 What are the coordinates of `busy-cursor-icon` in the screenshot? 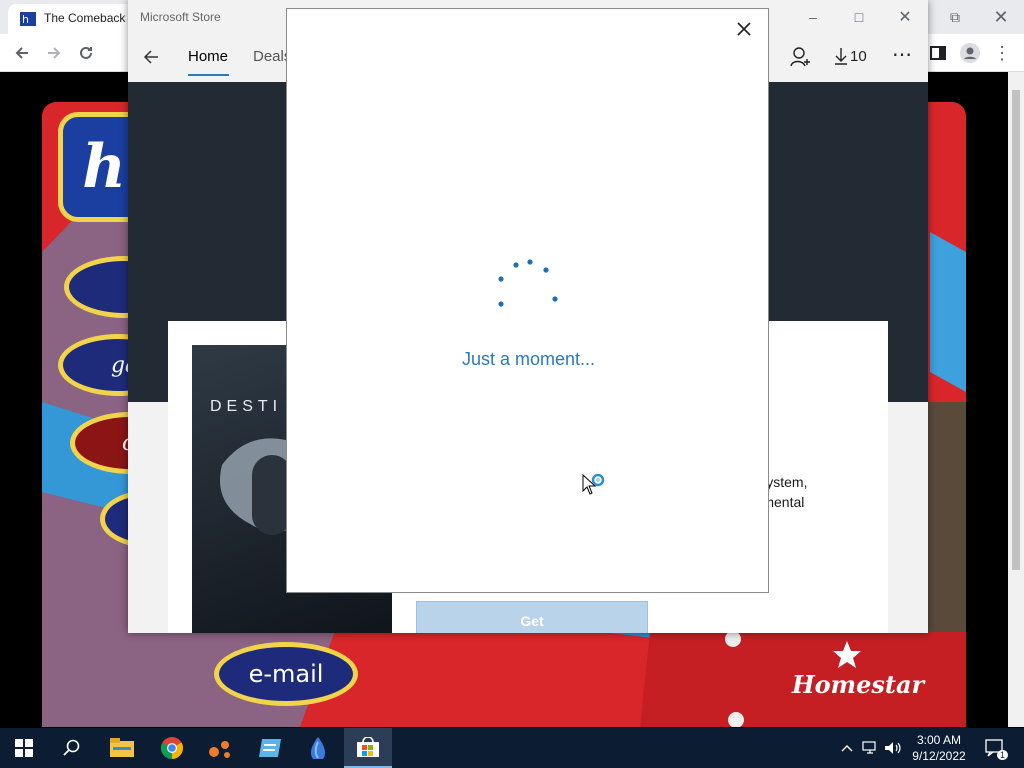 It's located at (593, 484).